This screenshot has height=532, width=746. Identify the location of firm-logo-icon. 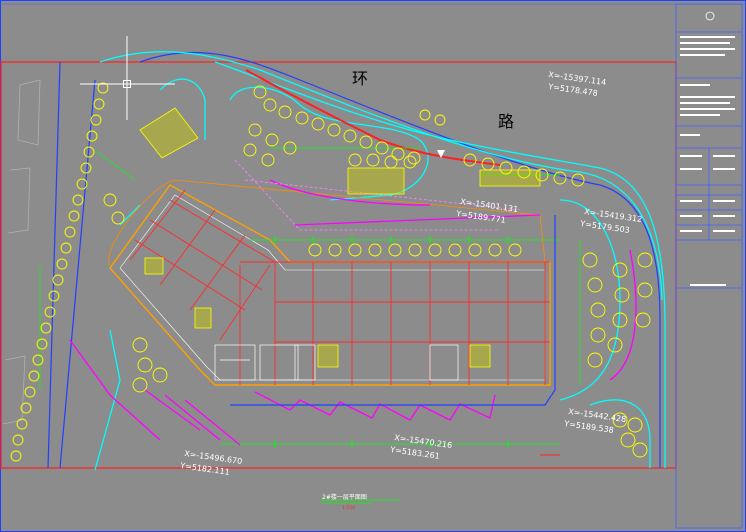
(710, 16).